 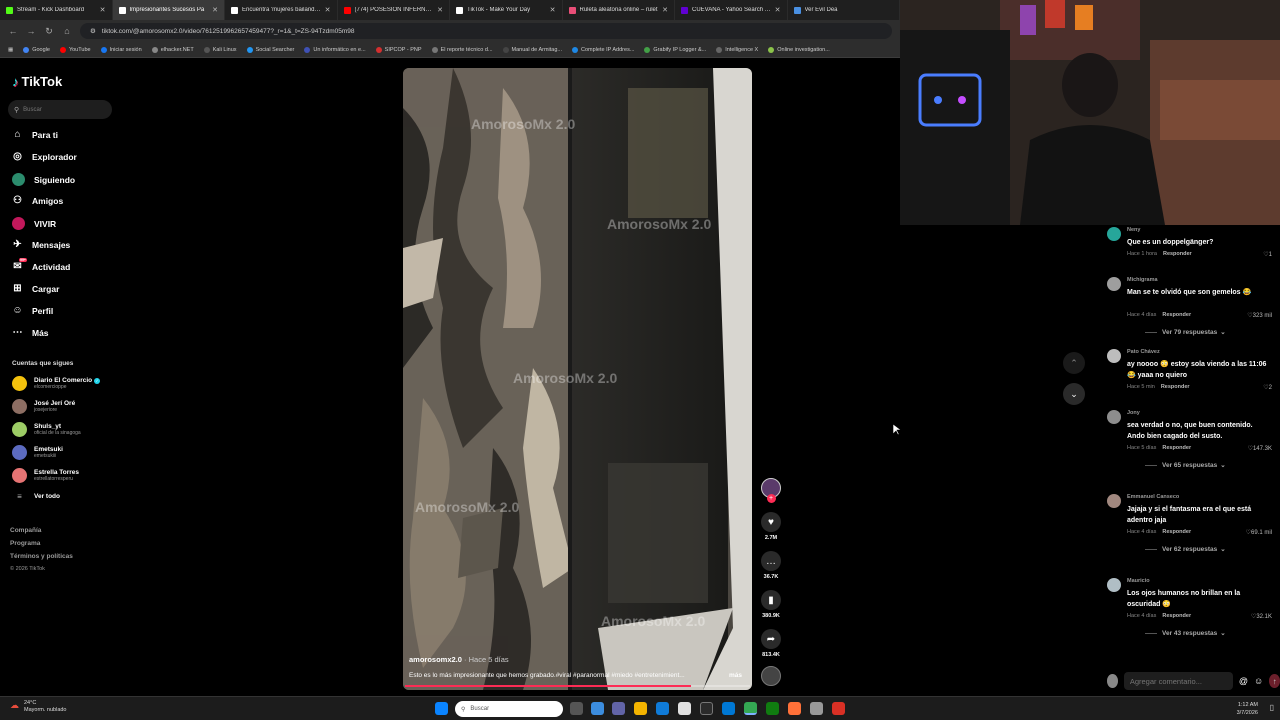 I want to click on obs-icon, so click(x=838, y=708).